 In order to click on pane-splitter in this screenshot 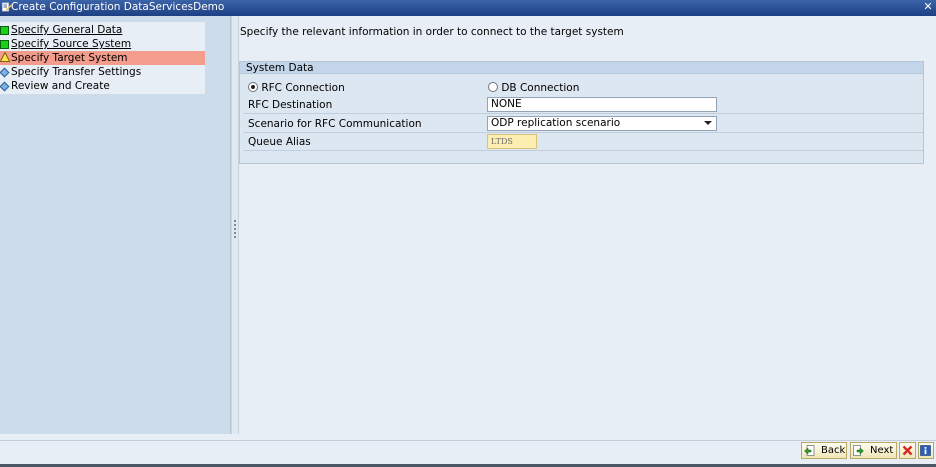, I will do `click(235, 225)`.